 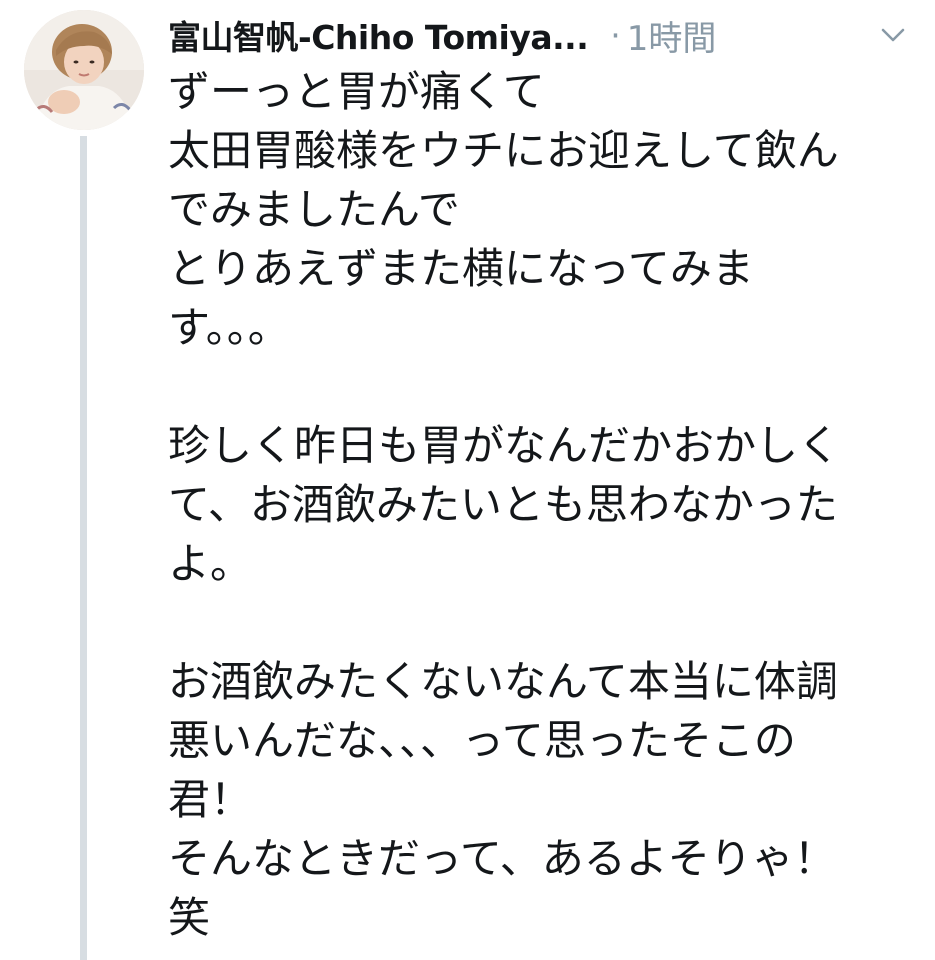 I want to click on tweet-text-line: そんなときだって、あるよそりゃ！, so click(x=502, y=858).